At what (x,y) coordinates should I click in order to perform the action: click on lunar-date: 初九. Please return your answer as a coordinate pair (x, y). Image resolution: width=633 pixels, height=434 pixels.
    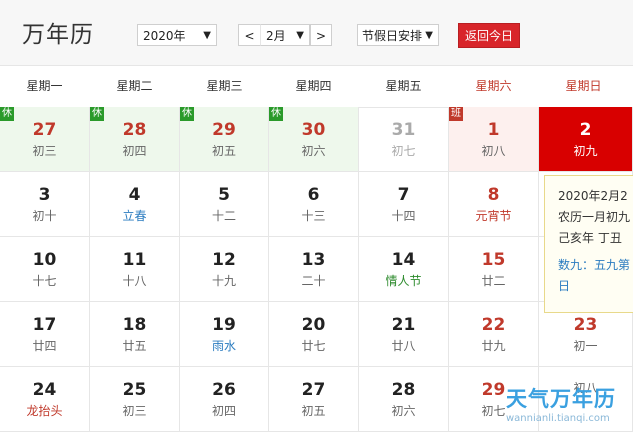
    Looking at the image, I should click on (585, 151).